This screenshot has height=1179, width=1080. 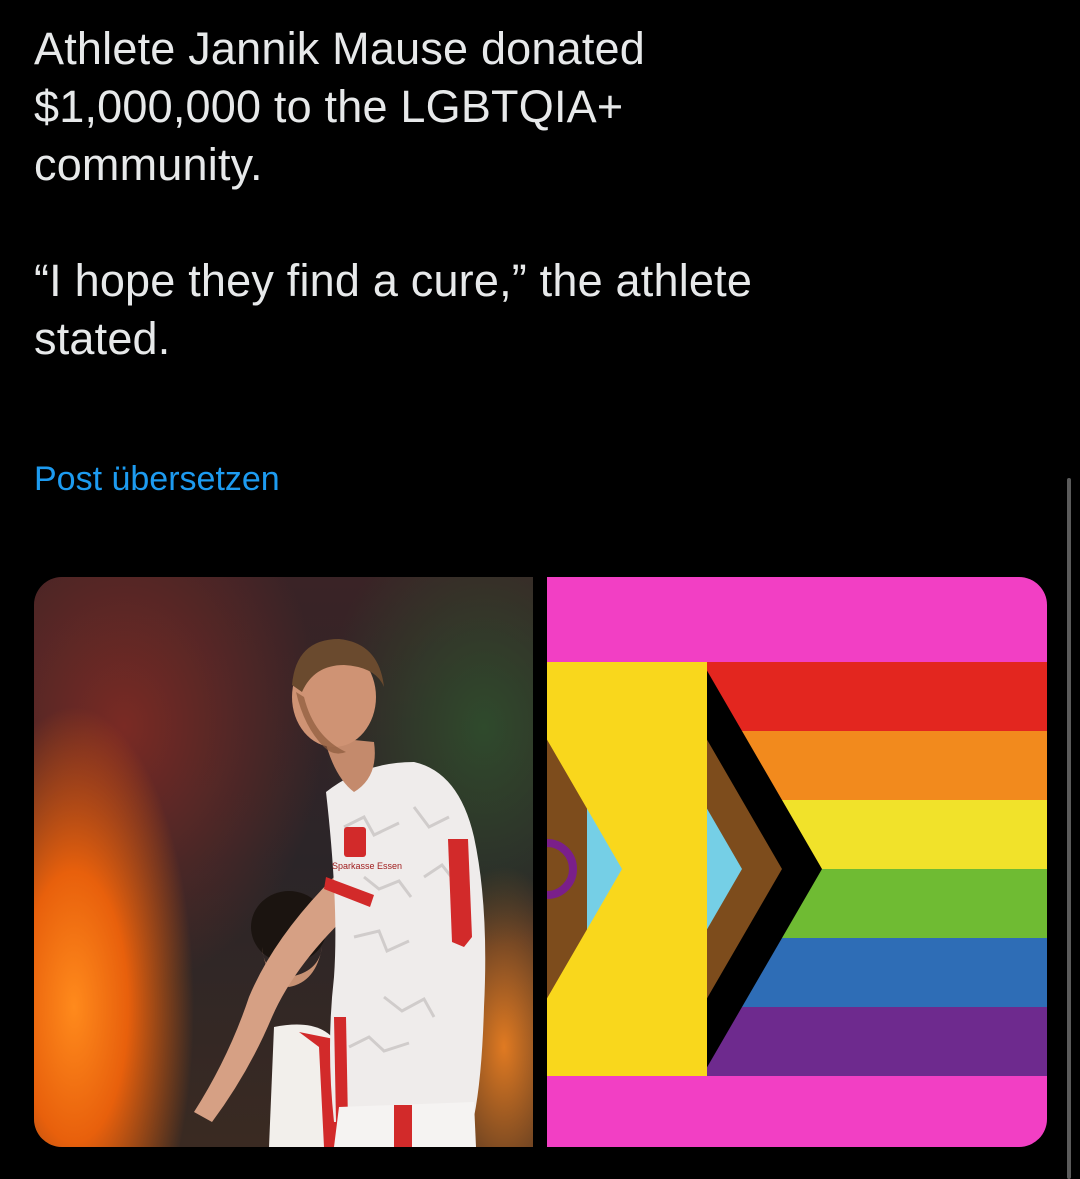 I want to click on athlete-figure-illustration: Sparkasse Essen, so click(x=340, y=893).